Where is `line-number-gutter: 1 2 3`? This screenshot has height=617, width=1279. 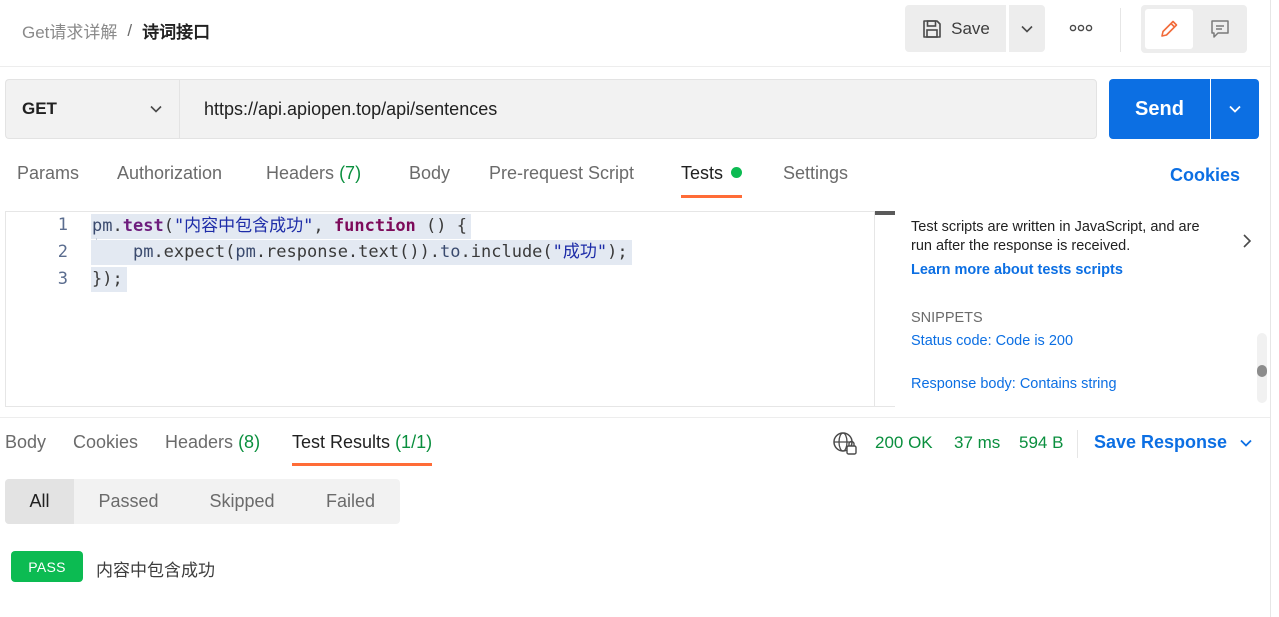 line-number-gutter: 1 2 3 is located at coordinates (46, 309).